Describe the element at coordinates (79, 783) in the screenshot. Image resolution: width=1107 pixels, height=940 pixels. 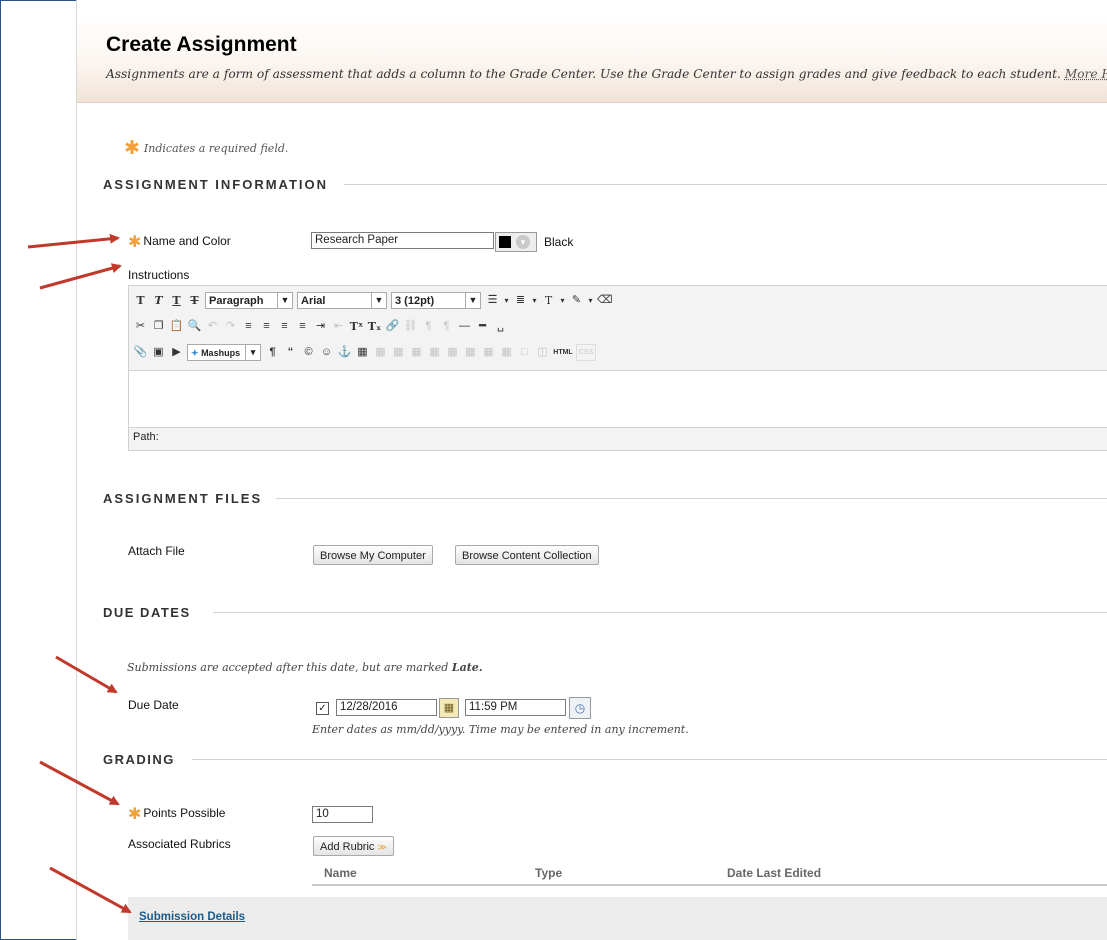
I see `annotation-arrow-points` at that location.